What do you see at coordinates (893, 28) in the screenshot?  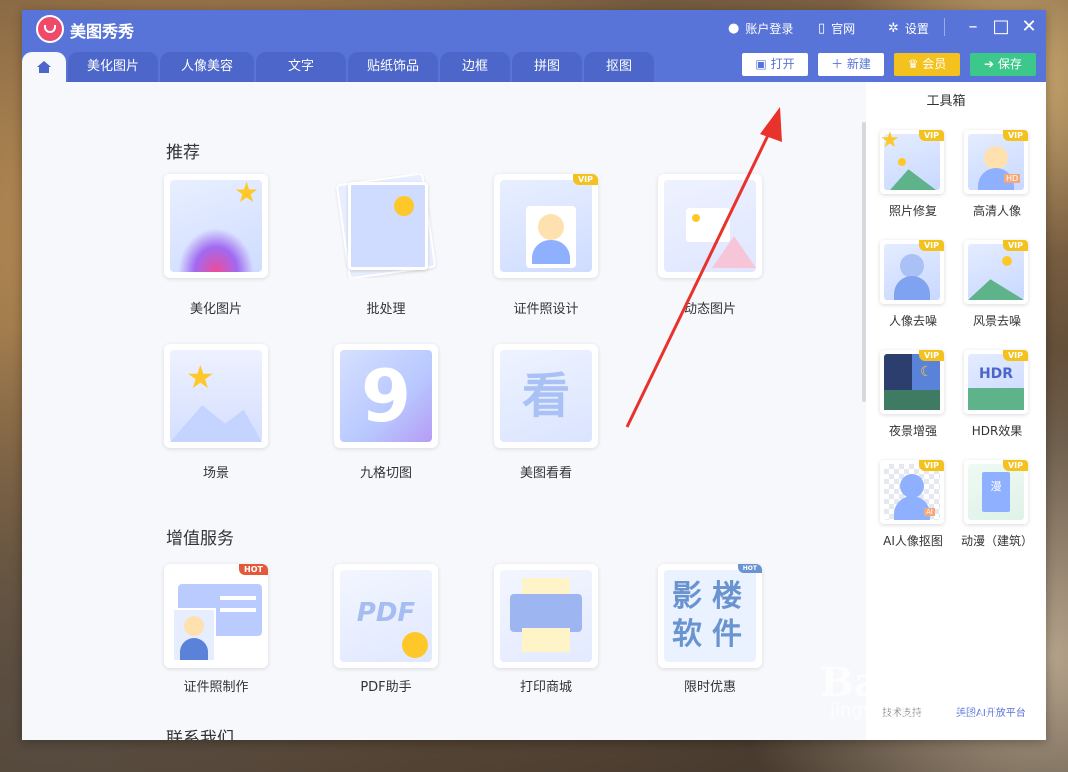 I see `gear-icon: ✲` at bounding box center [893, 28].